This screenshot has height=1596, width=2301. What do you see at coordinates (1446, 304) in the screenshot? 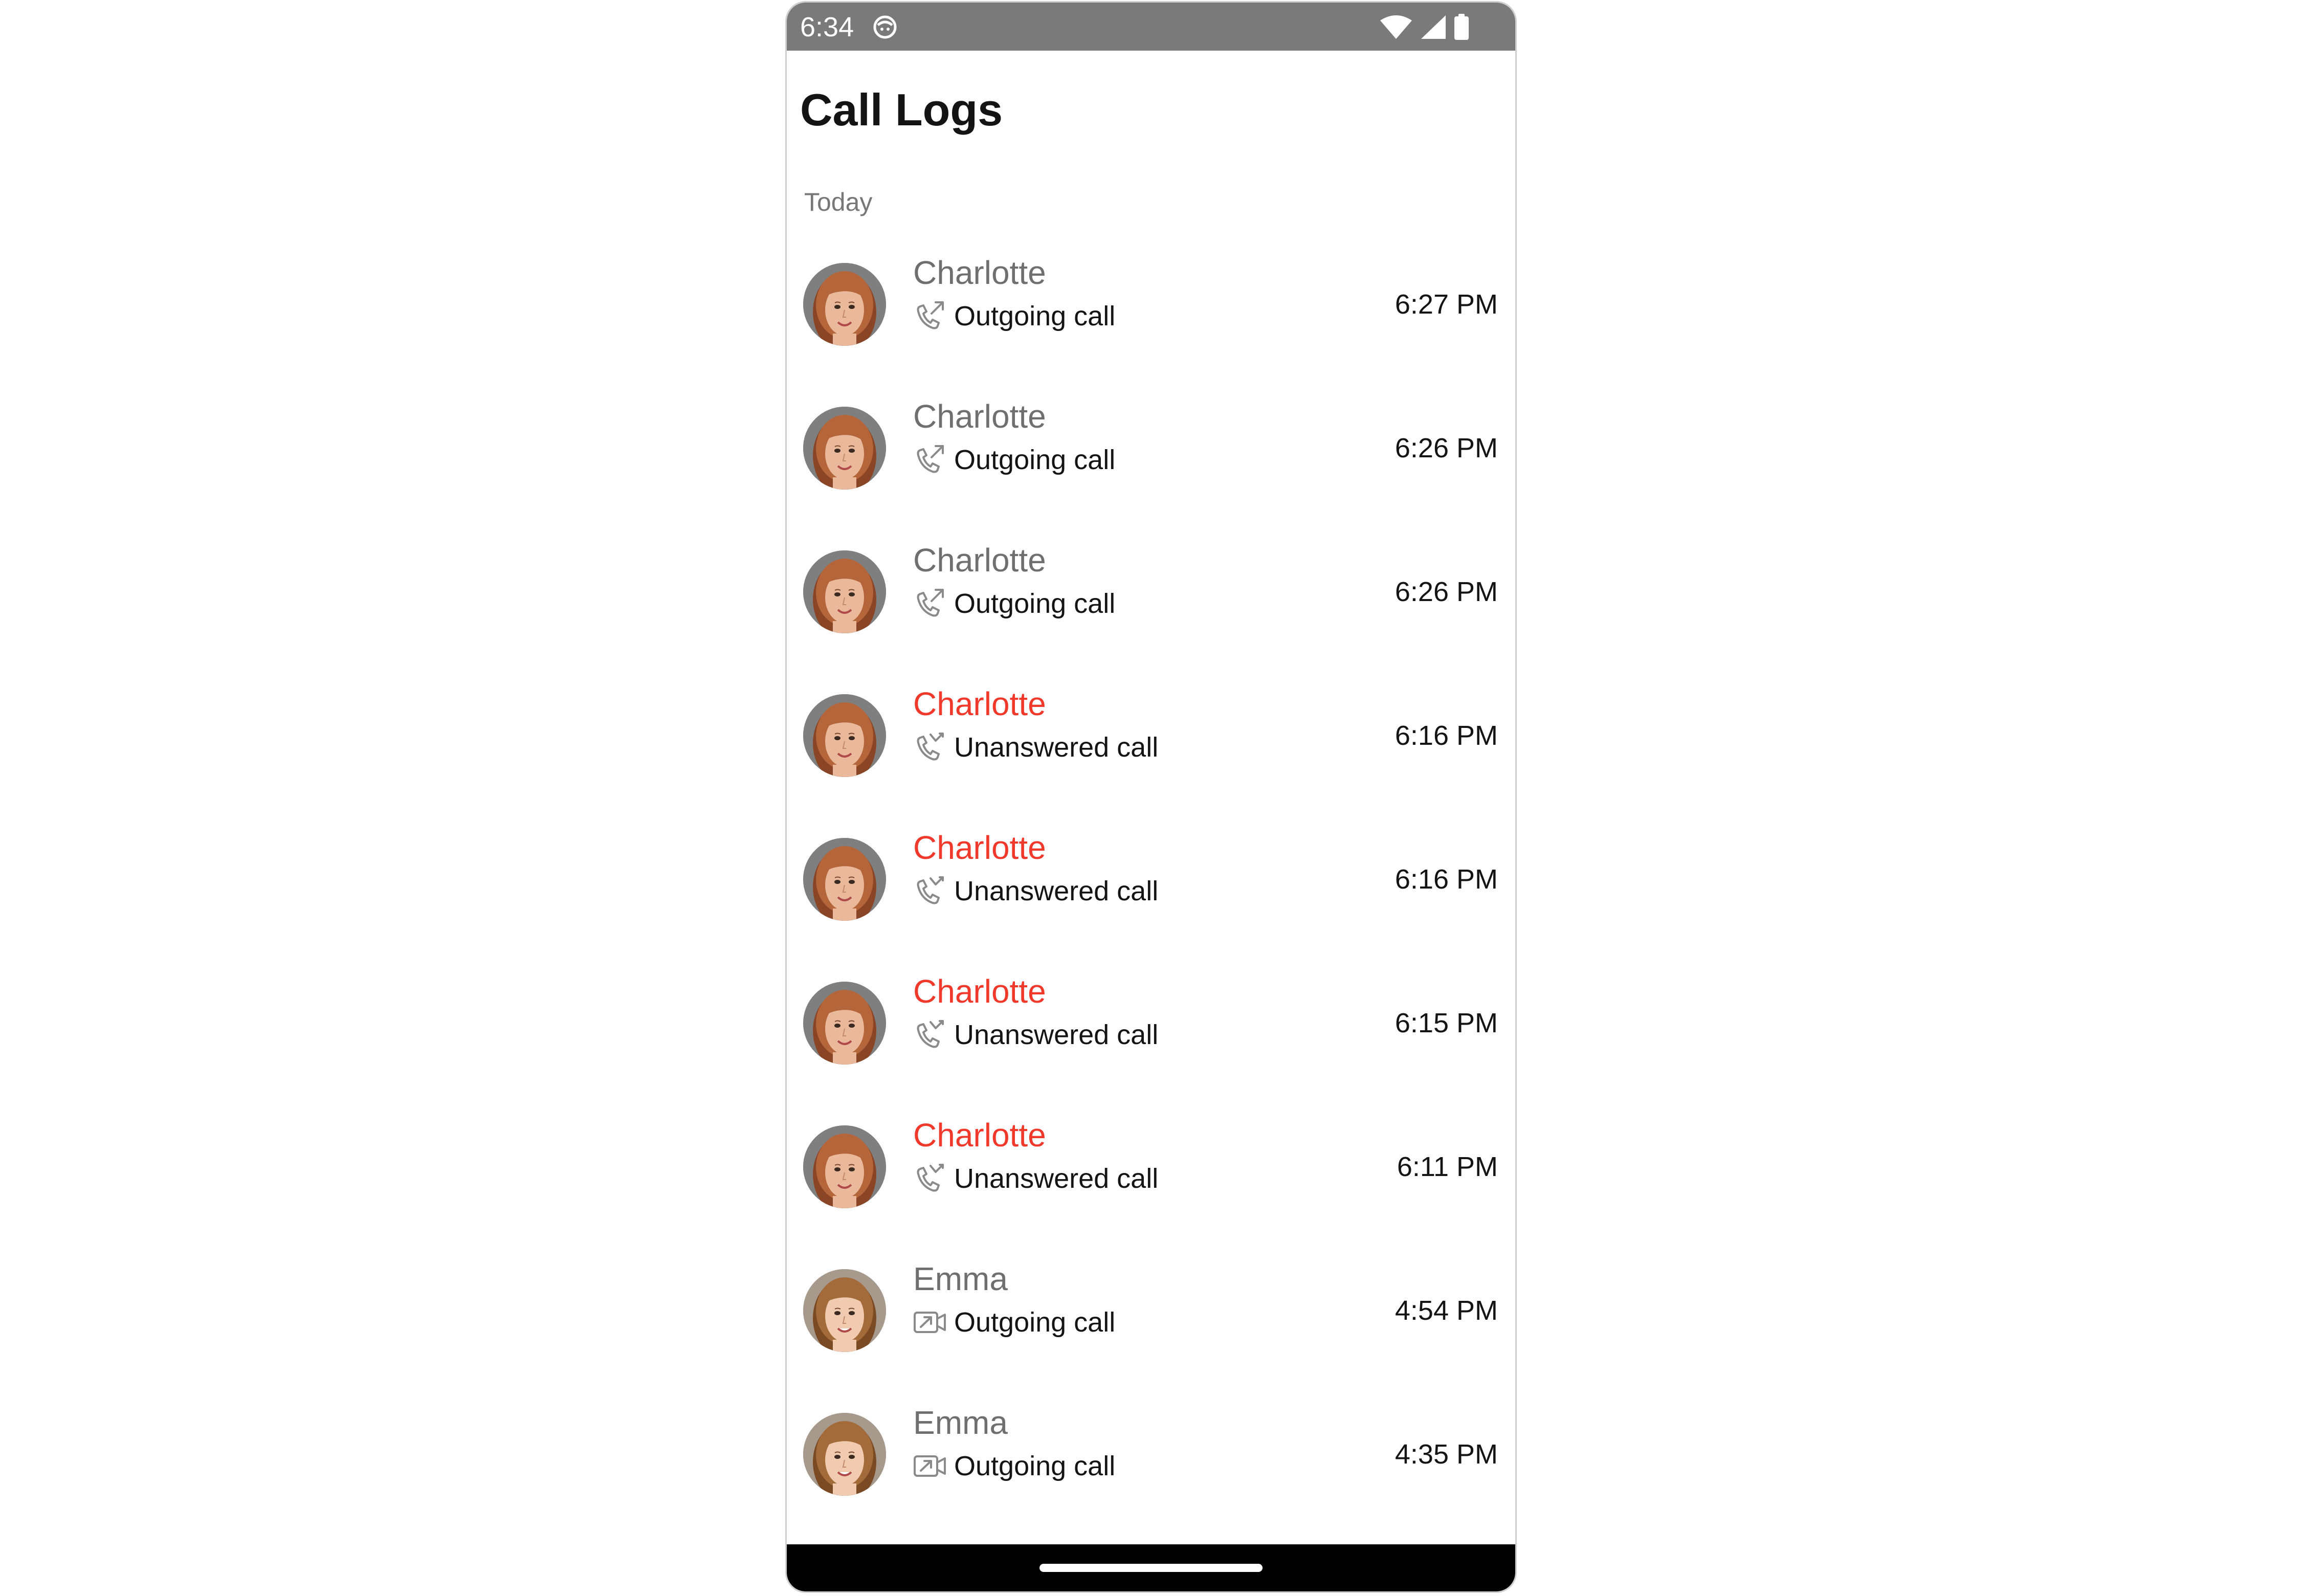
I see `call-time: 6:27 PM` at bounding box center [1446, 304].